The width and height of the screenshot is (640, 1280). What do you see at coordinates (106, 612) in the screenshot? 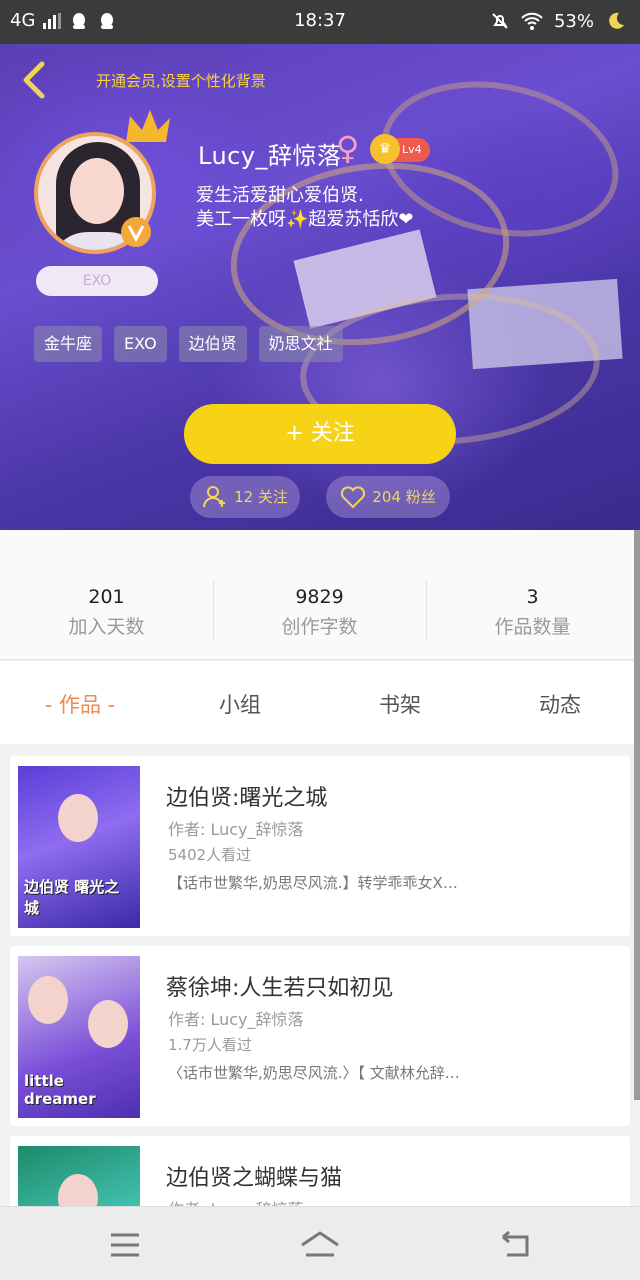
I see `stat-days-joined: 201 加入天数` at bounding box center [106, 612].